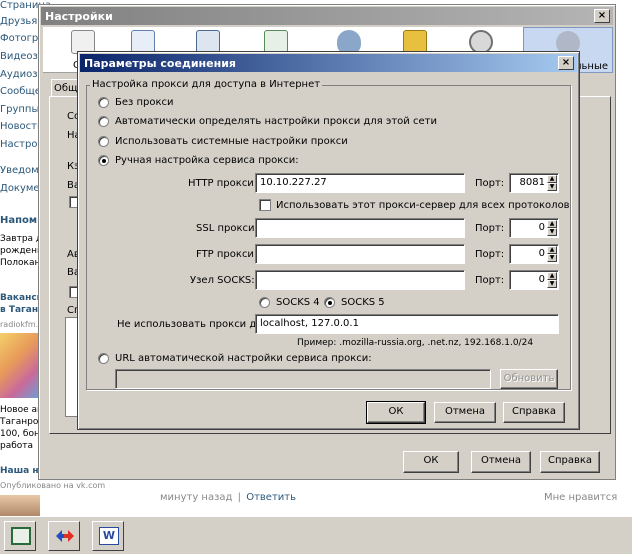 The width and height of the screenshot is (632, 554). What do you see at coordinates (227, 254) in the screenshot?
I see `ftp-proxy-label: FTP прокси:` at bounding box center [227, 254].